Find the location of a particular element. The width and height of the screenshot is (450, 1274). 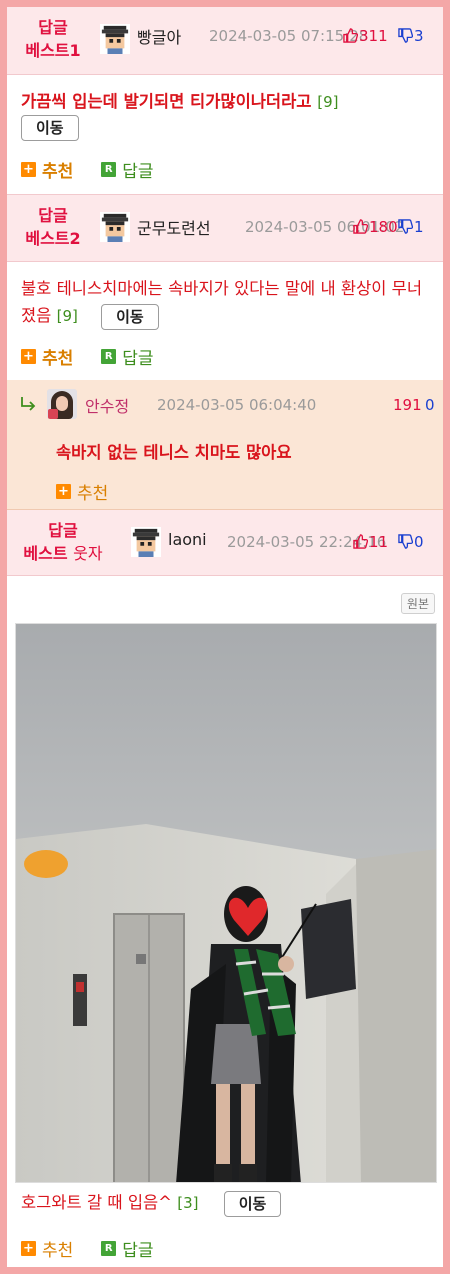

best-comment-header-funny: 답글 베스트 웃자 laoni 2024-03-05 22:24:16 11 0 is located at coordinates (225, 543).